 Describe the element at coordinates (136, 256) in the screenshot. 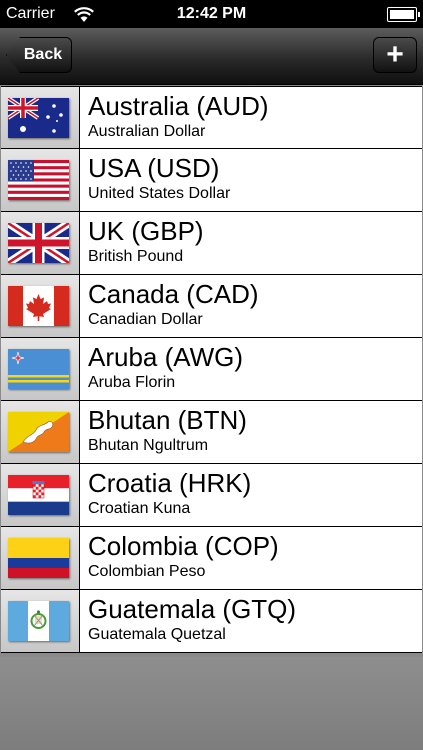

I see `currency-subtitle: British Pound` at that location.